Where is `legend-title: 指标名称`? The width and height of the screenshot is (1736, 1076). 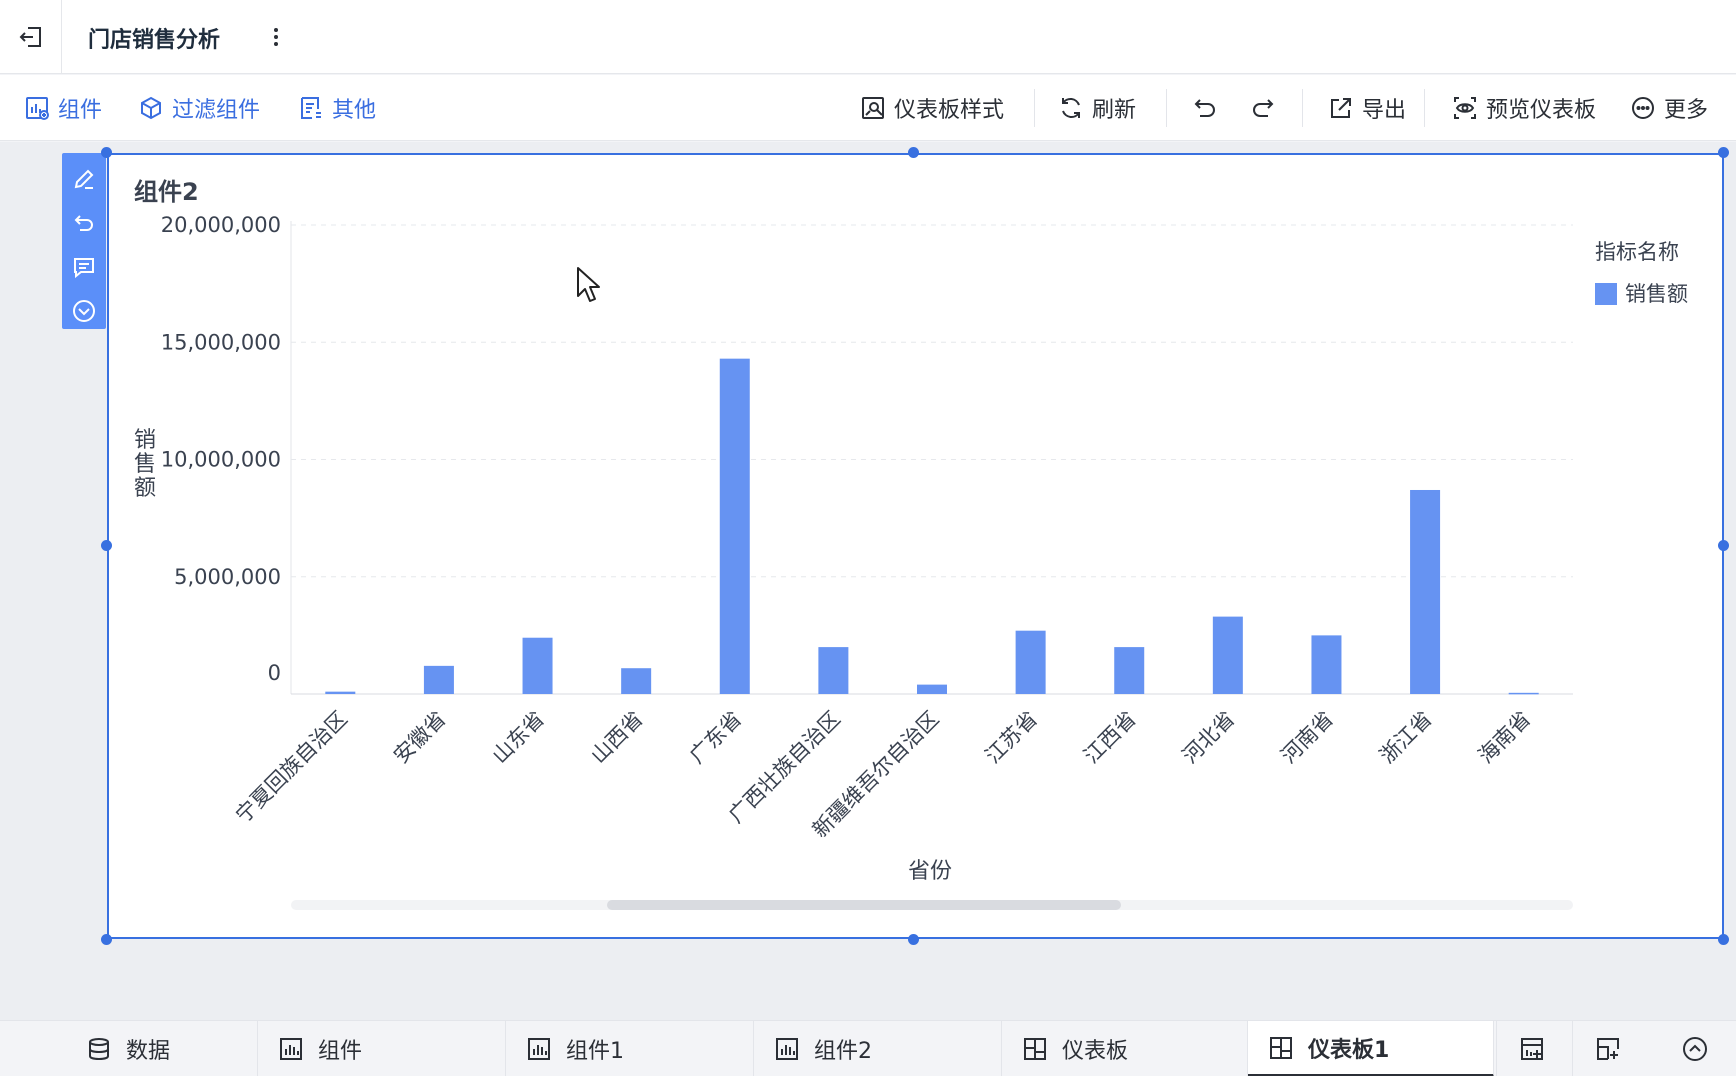
legend-title: 指标名称 is located at coordinates (1637, 252).